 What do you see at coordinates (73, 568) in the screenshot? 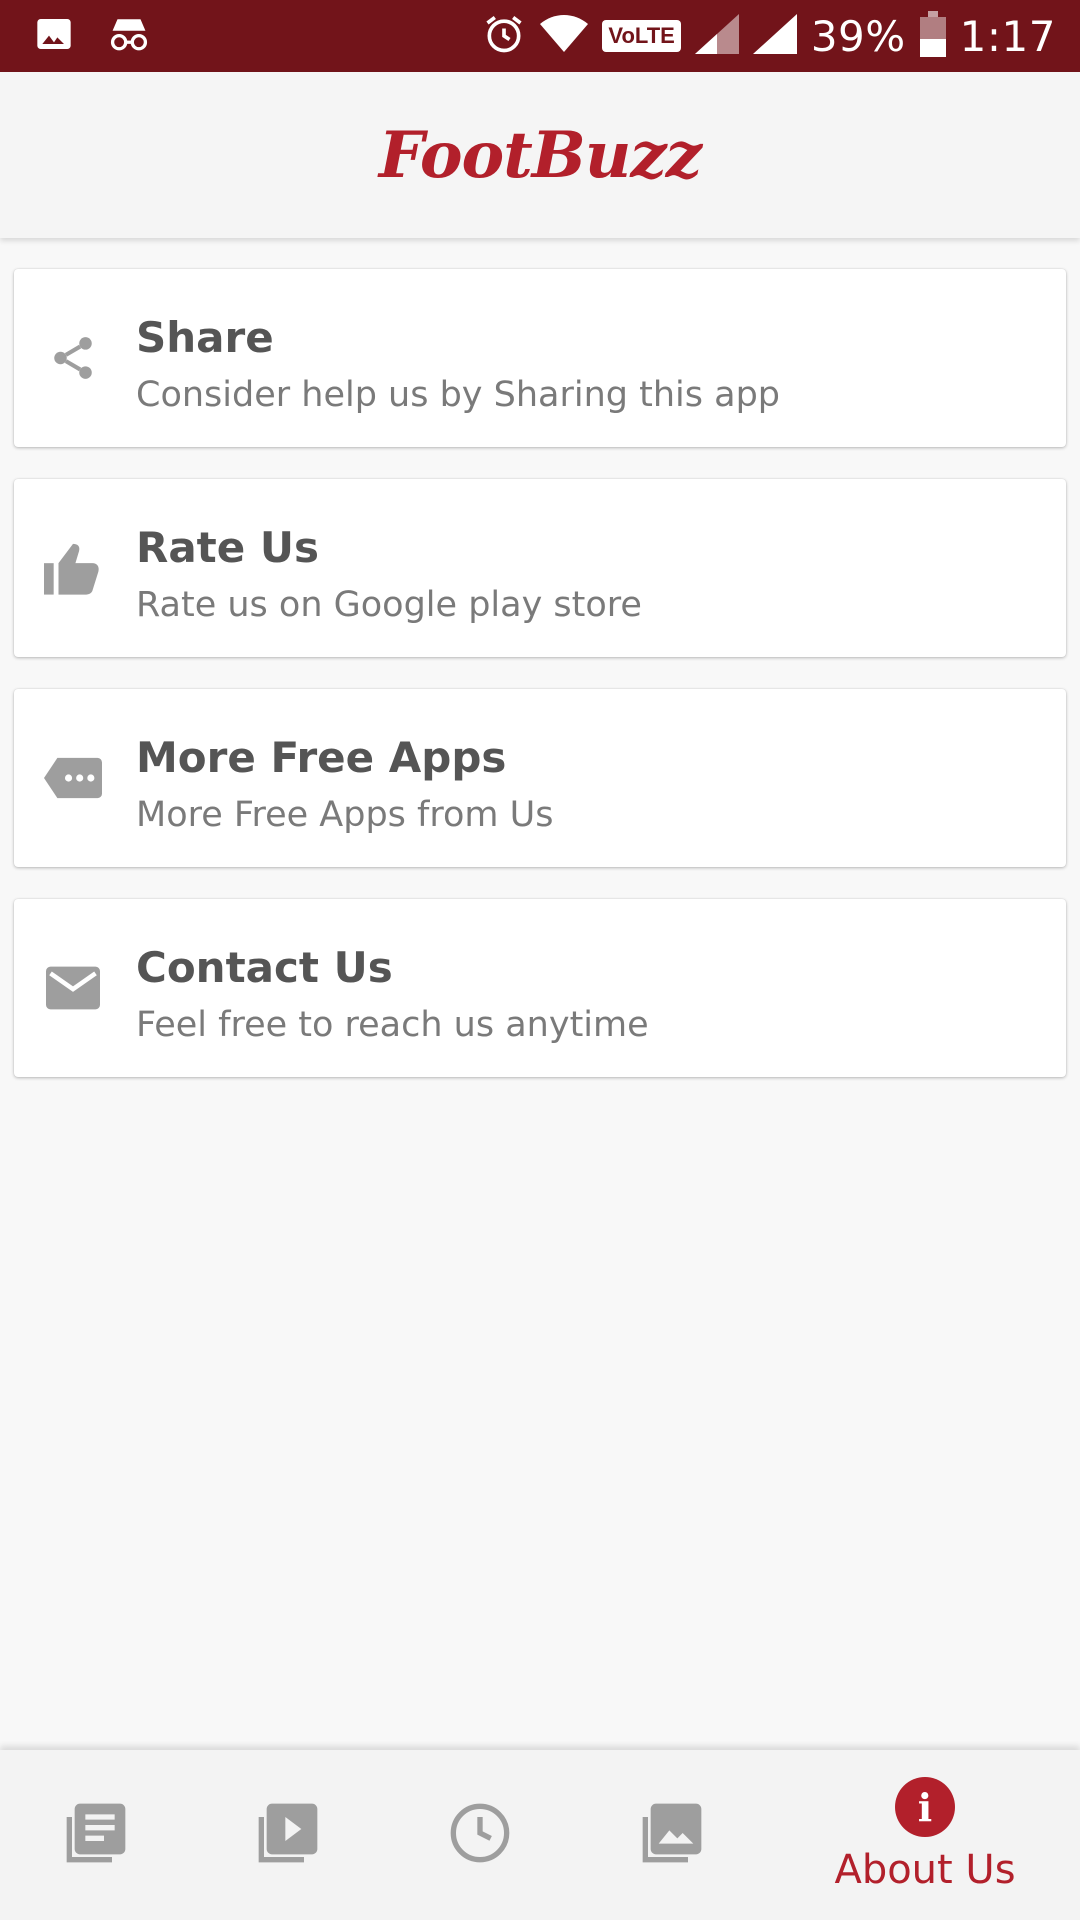
I see `thumbs-up-icon` at bounding box center [73, 568].